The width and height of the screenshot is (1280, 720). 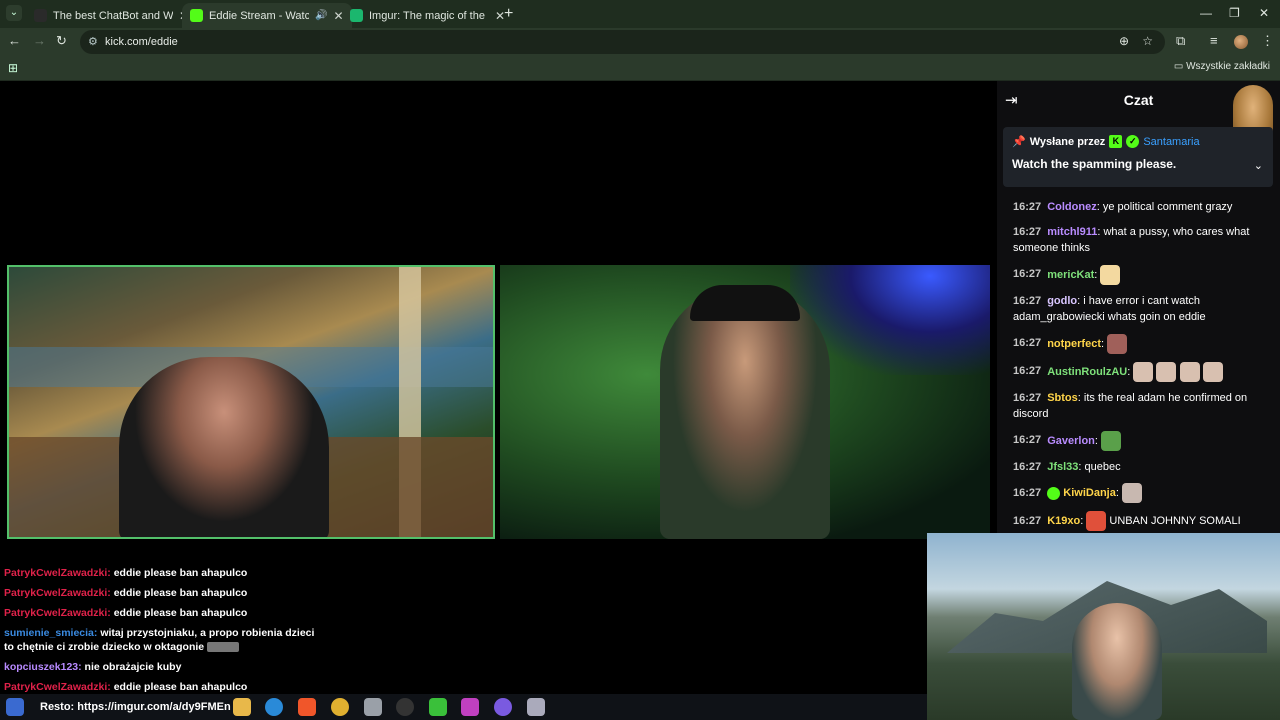 What do you see at coordinates (39, 40) in the screenshot?
I see `forward-icon: →` at bounding box center [39, 40].